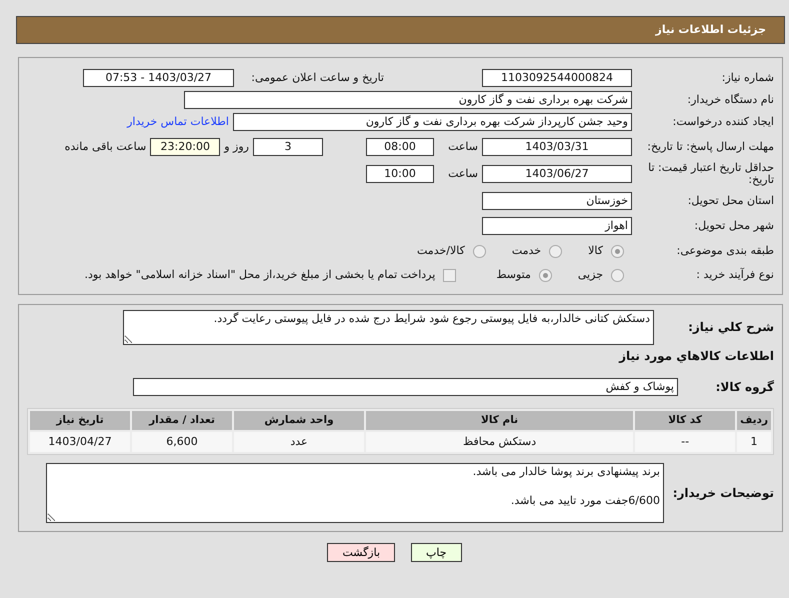  Describe the element at coordinates (158, 78) in the screenshot. I see `value-field: 1403/03/27 - 07:53` at that location.